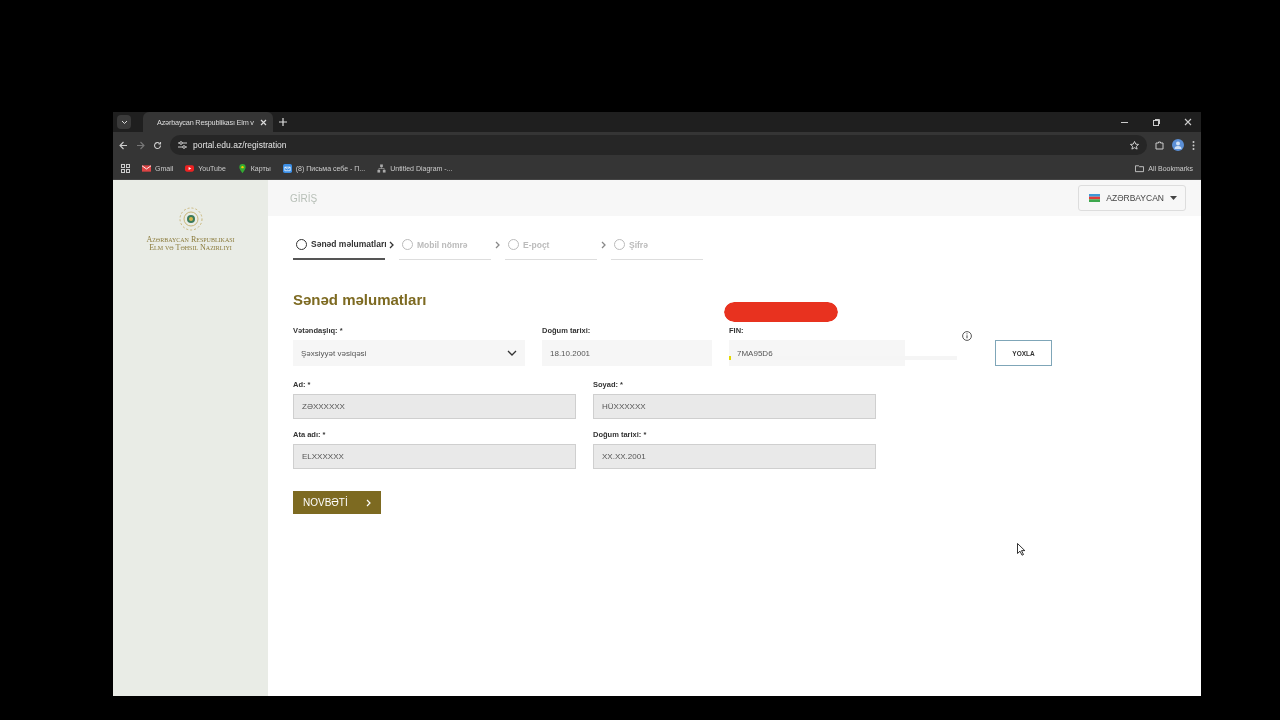  I want to click on mail-icon, so click(146, 168).